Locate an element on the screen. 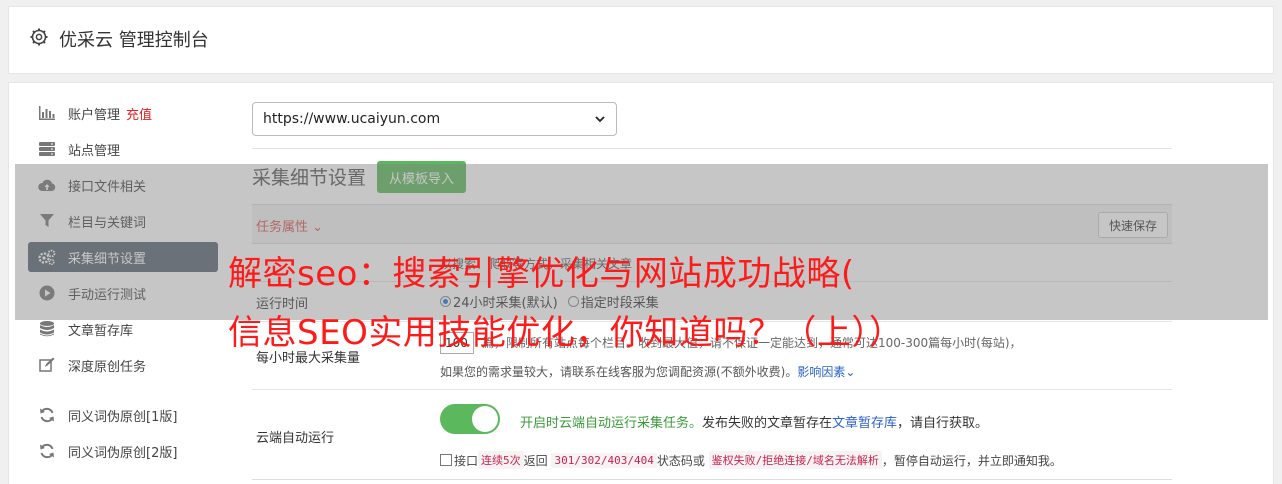 This screenshot has height=484, width=1282. edit-icon is located at coordinates (47, 365).